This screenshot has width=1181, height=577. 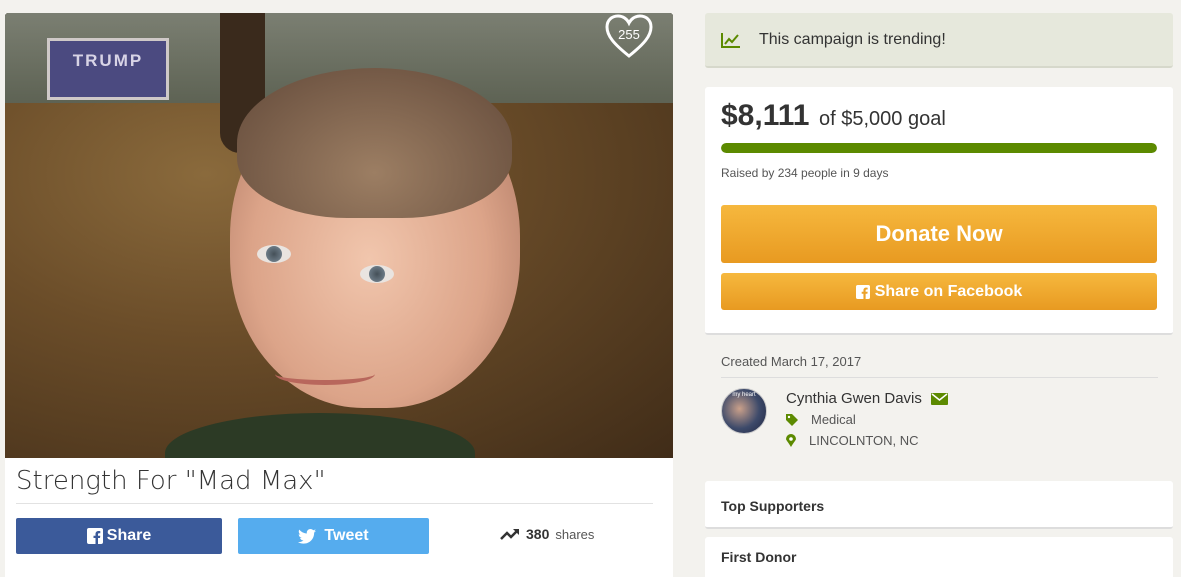 I want to click on heart-count: 255, so click(x=629, y=34).